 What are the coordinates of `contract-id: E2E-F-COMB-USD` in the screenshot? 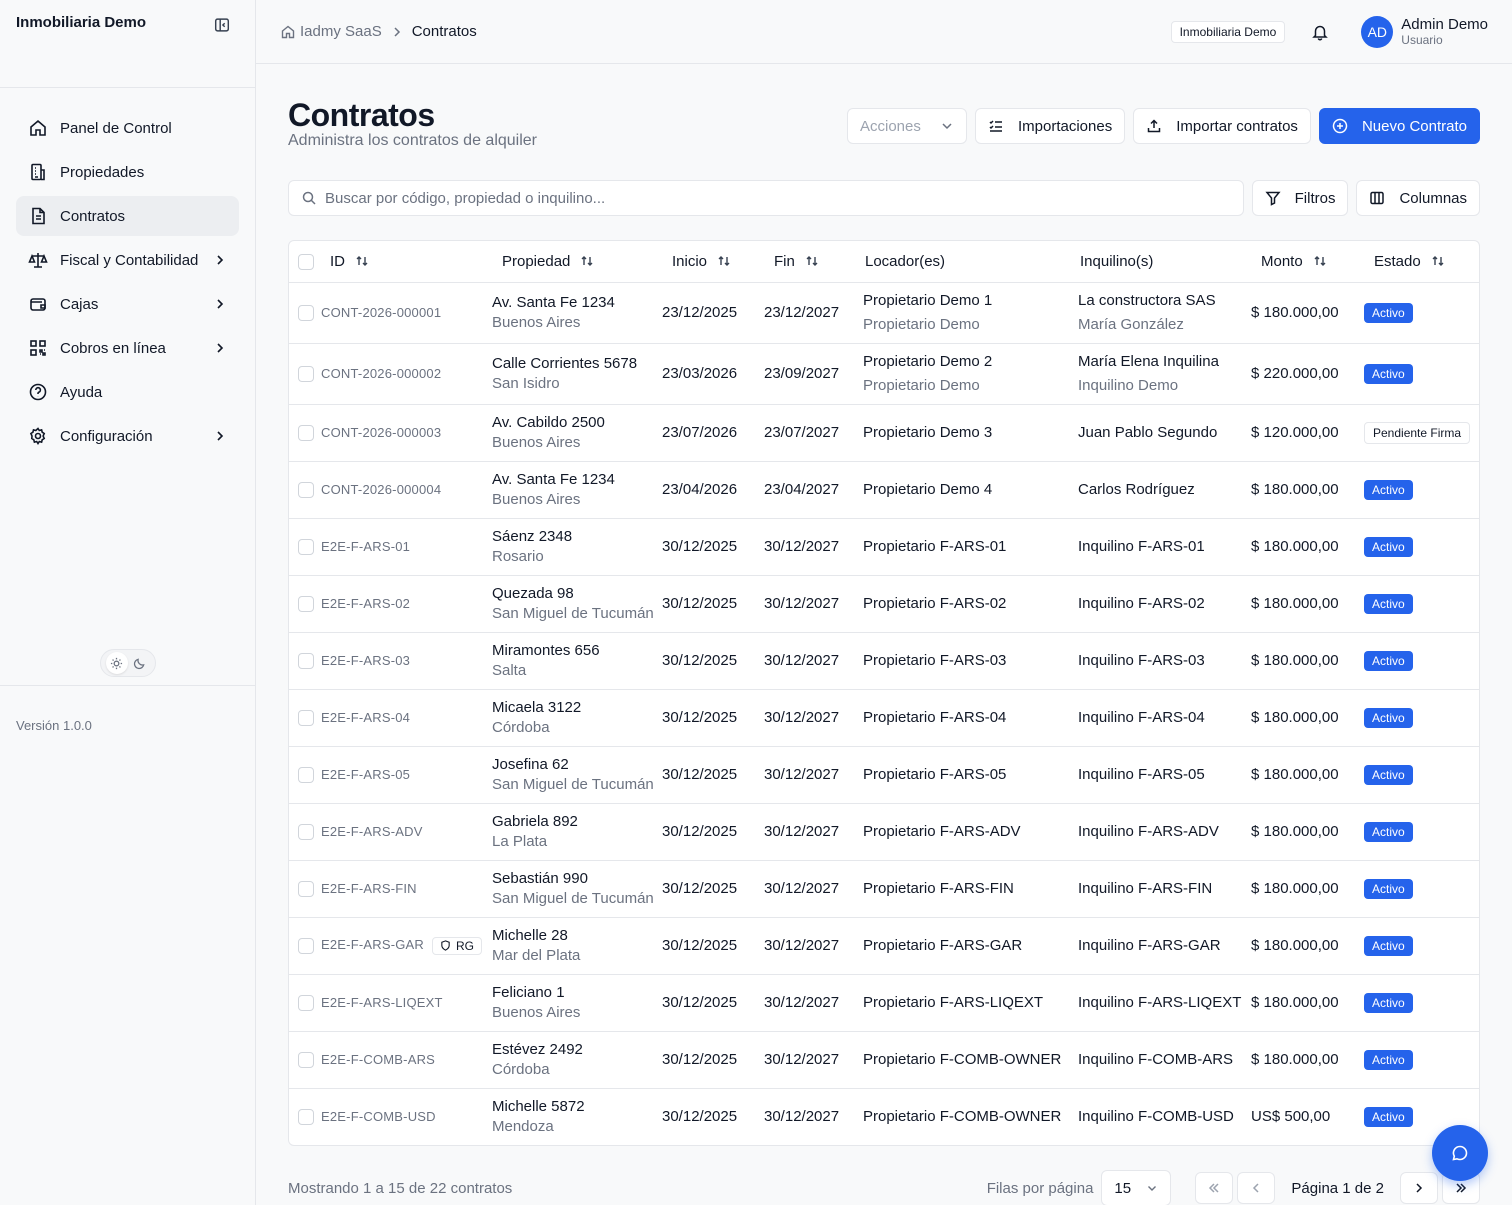 It's located at (378, 1116).